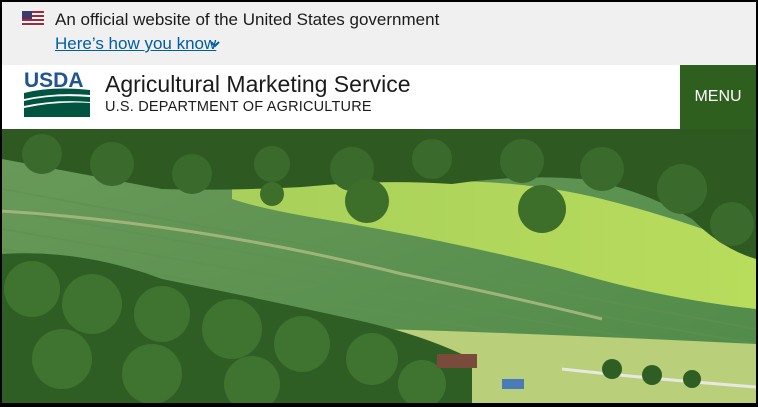 This screenshot has width=758, height=407. What do you see at coordinates (718, 97) in the screenshot?
I see `menu-button: MENU` at bounding box center [718, 97].